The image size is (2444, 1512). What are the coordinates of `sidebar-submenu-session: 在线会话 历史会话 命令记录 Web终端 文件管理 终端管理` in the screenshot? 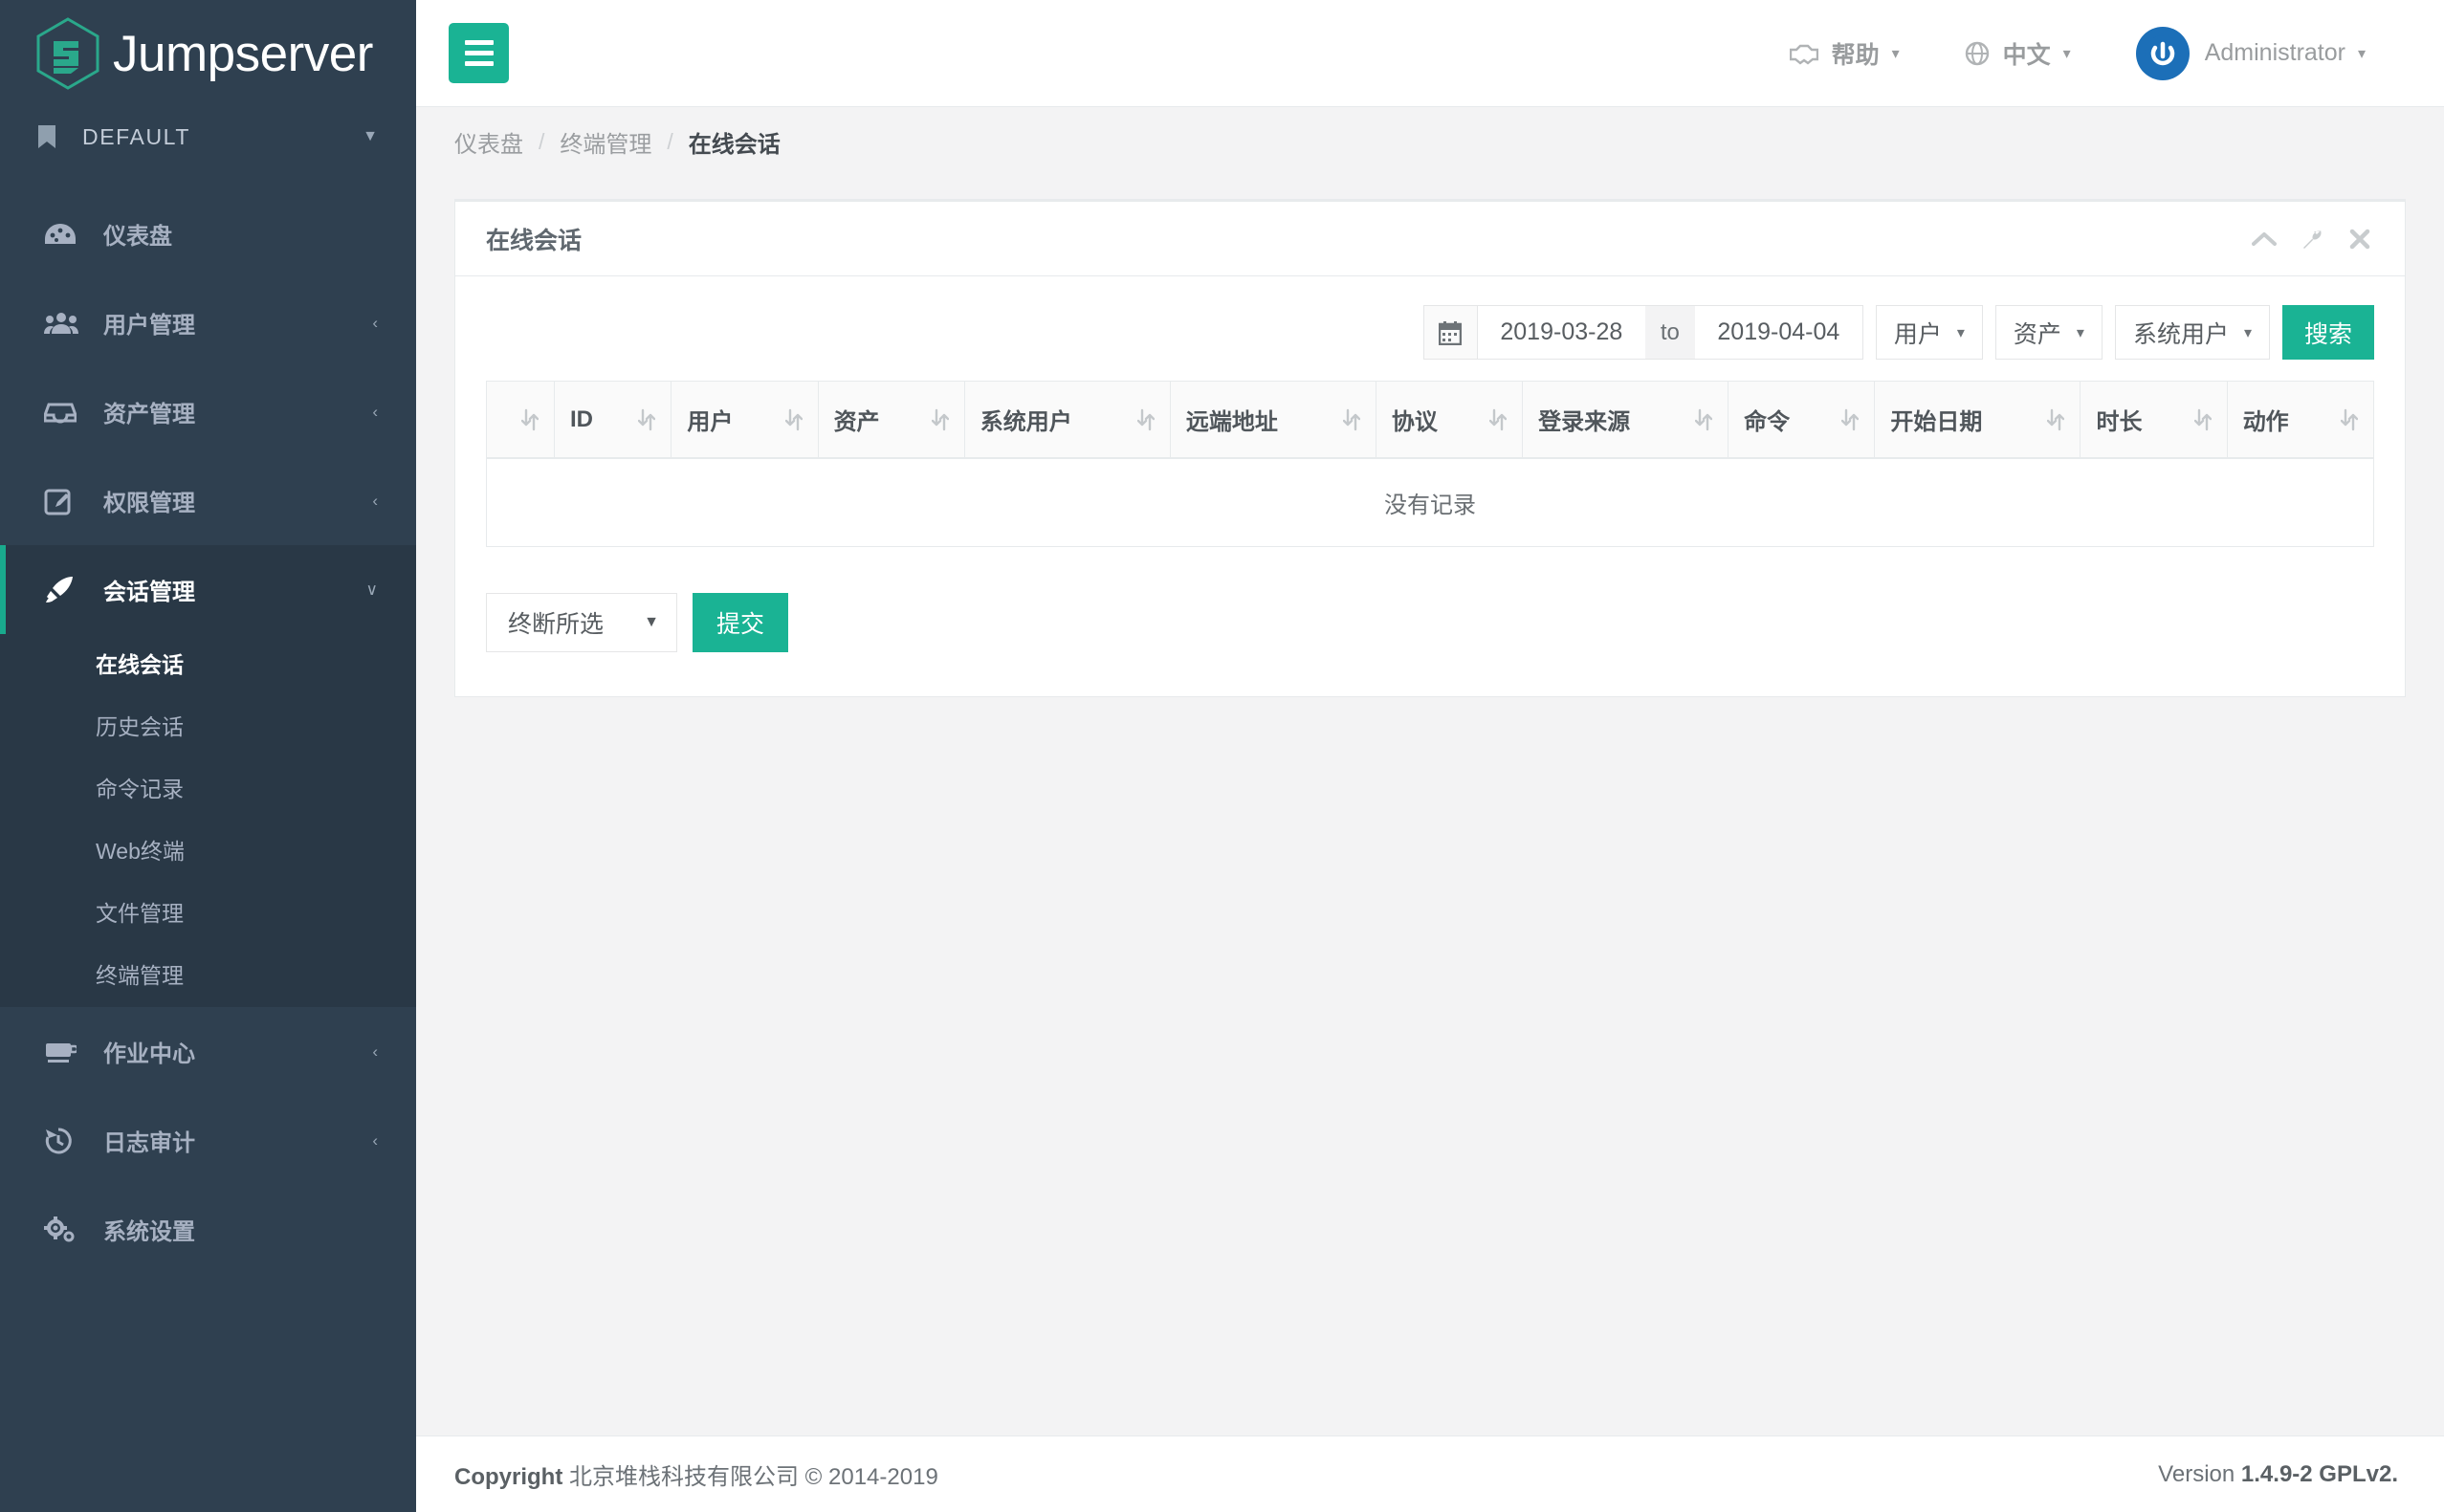 It's located at (208, 820).